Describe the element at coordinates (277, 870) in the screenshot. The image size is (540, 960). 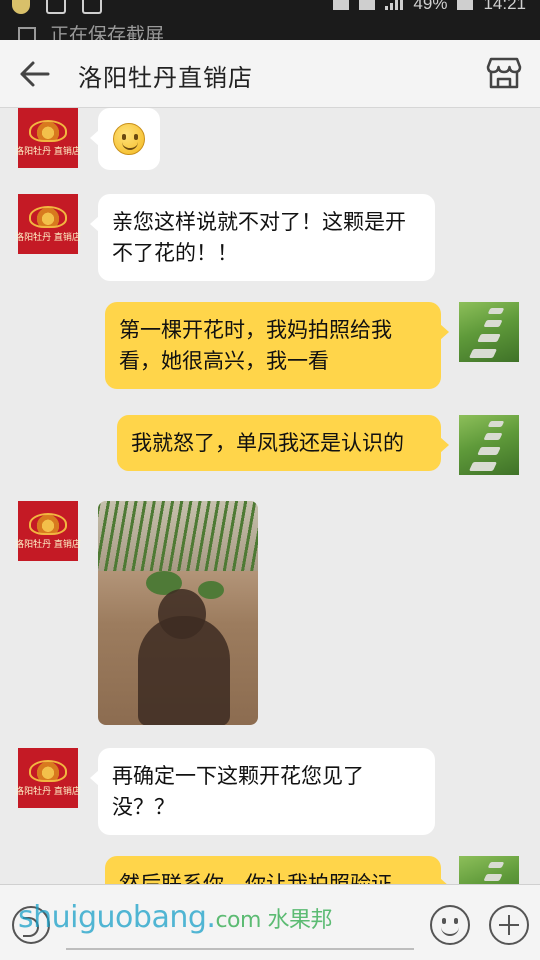
I see `message-bubble-outgoing: 然后联系你，你让我拍照验证` at that location.